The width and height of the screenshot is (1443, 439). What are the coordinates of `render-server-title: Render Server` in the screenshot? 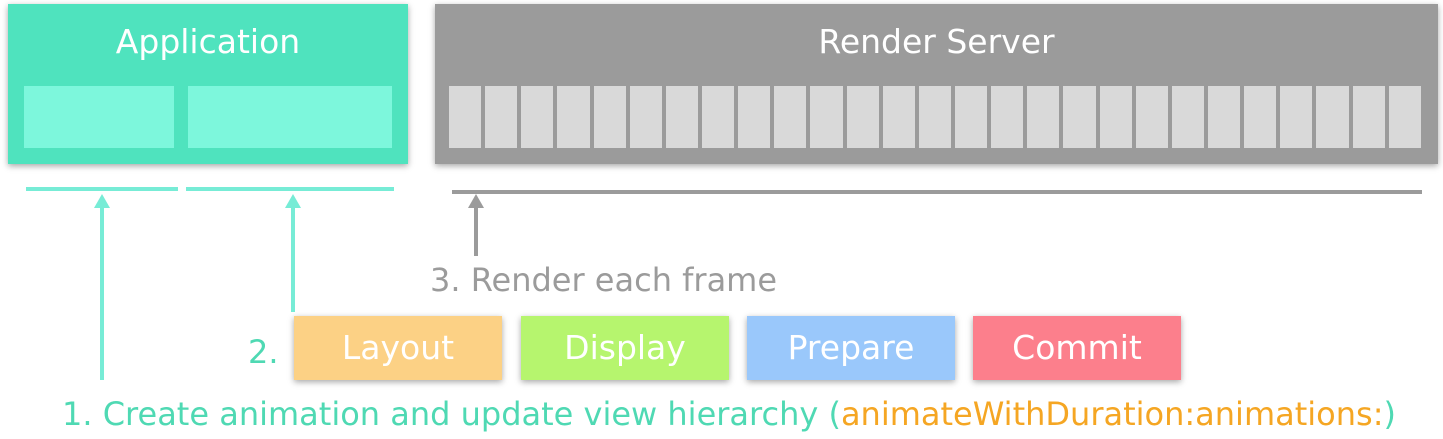 It's located at (936, 41).